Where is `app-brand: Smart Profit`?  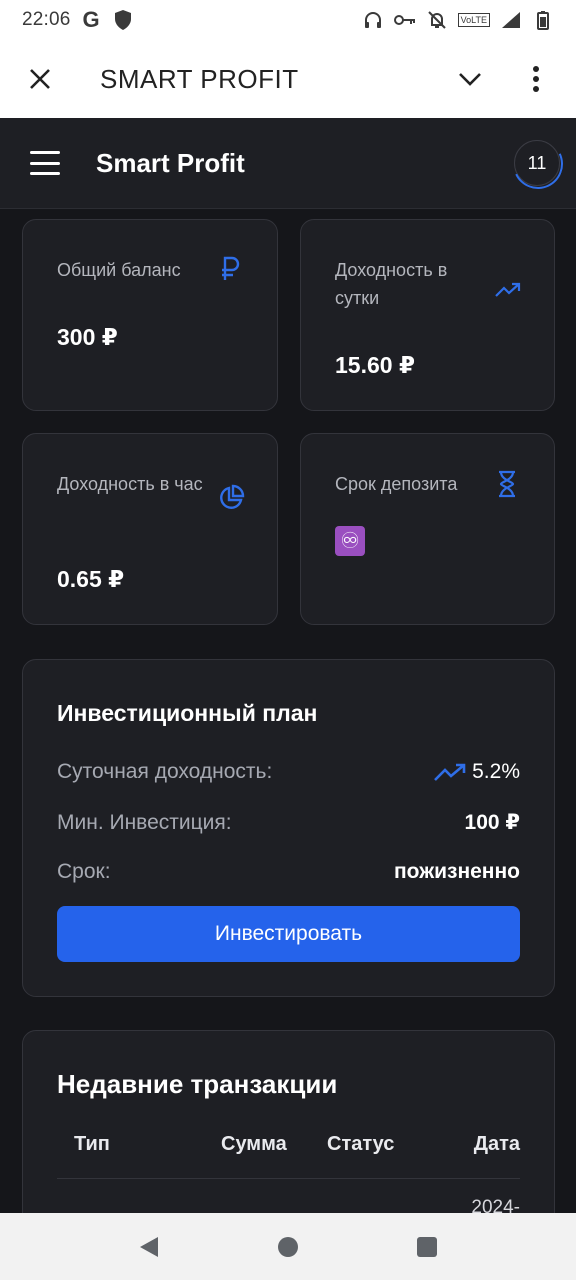
app-brand: Smart Profit is located at coordinates (170, 162).